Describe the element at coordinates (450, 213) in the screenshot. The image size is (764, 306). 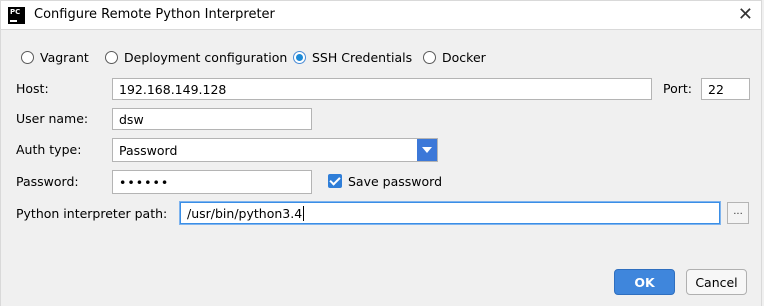
I see `interpreter-path-input: /usr/bin/python3.4` at that location.